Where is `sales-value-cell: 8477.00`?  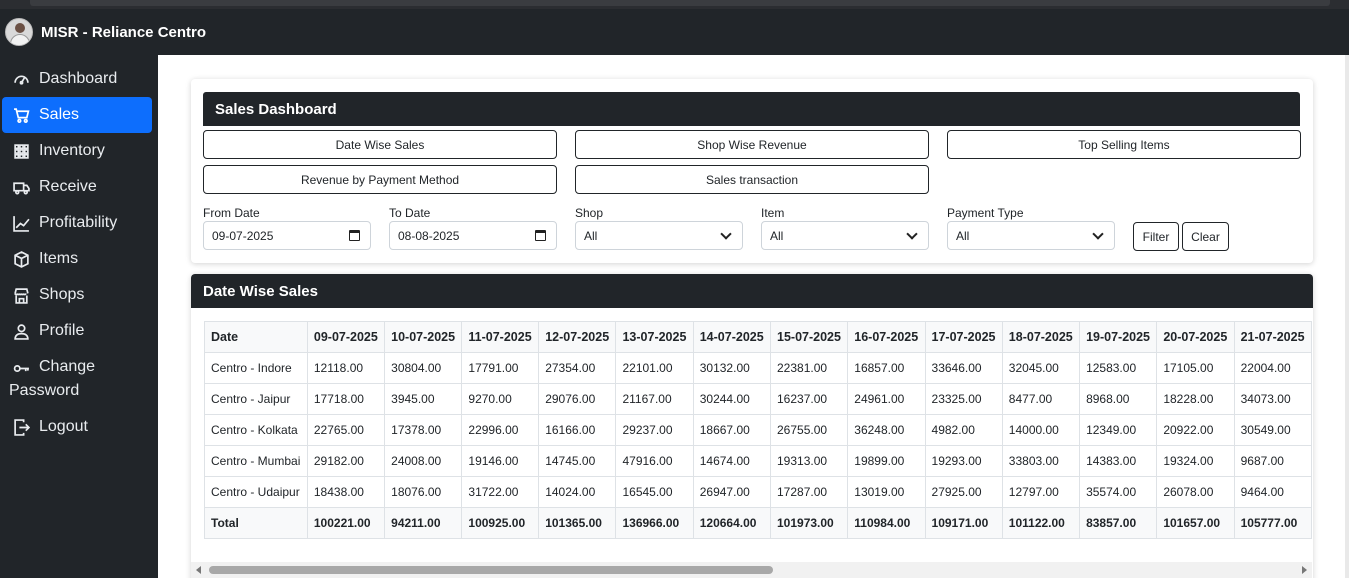 sales-value-cell: 8477.00 is located at coordinates (1041, 399).